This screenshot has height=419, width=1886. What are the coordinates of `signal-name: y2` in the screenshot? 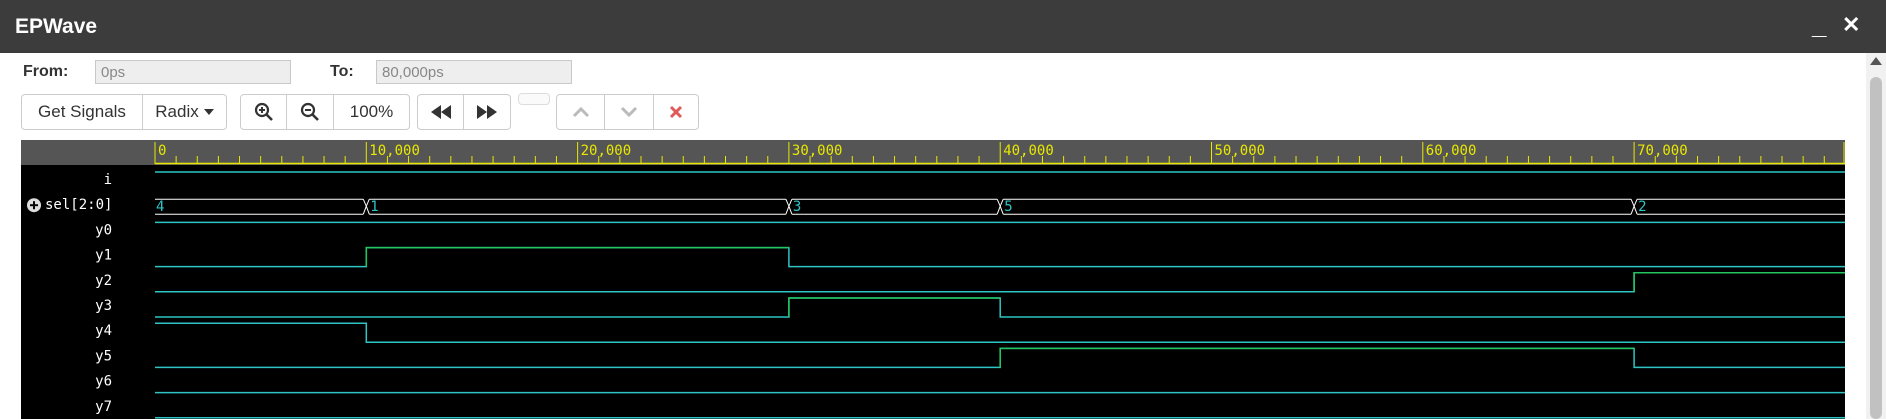 It's located at (103, 281).